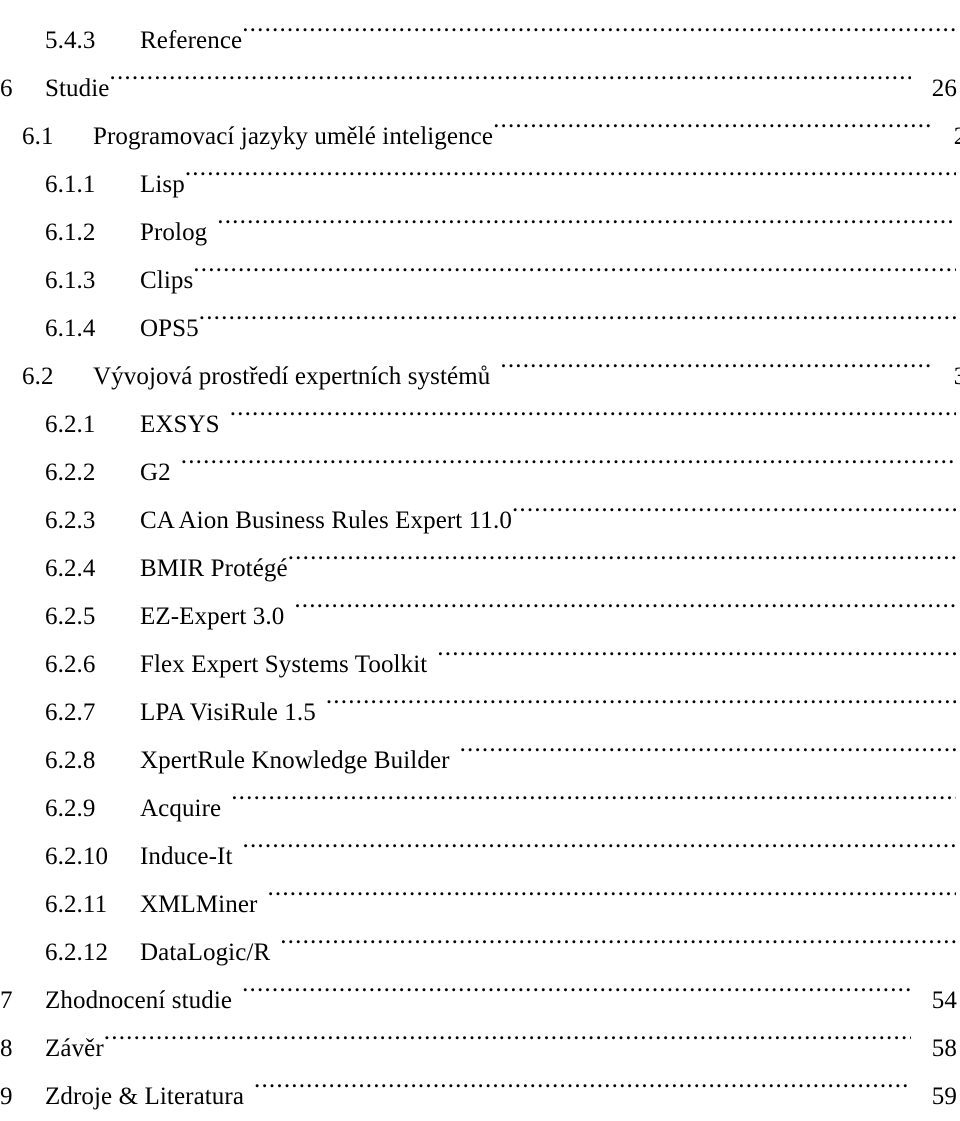 The width and height of the screenshot is (960, 1121). Describe the element at coordinates (958, 617) in the screenshot. I see `toc-entry-page-number: 39` at that location.